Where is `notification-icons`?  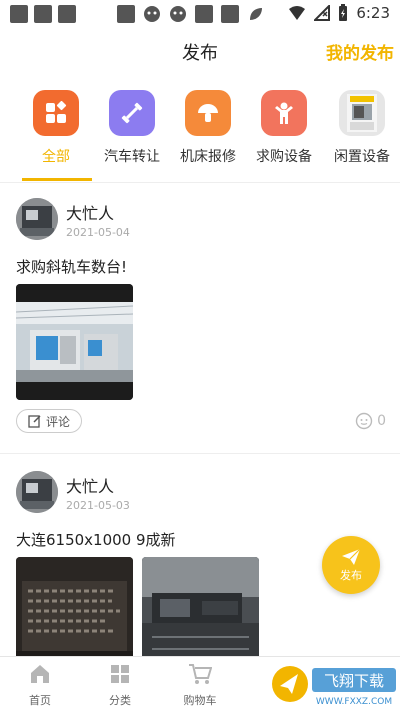
notification-icons is located at coordinates (43, 14).